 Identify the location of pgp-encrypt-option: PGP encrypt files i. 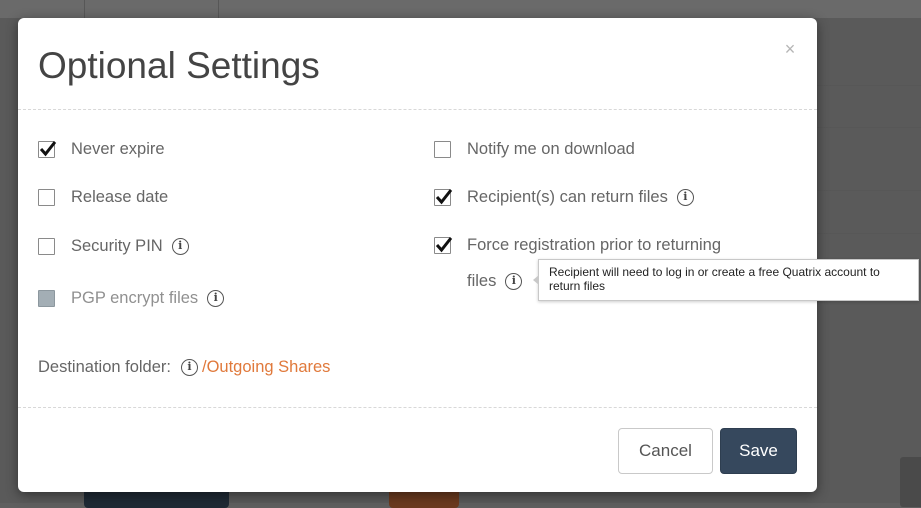
(131, 298).